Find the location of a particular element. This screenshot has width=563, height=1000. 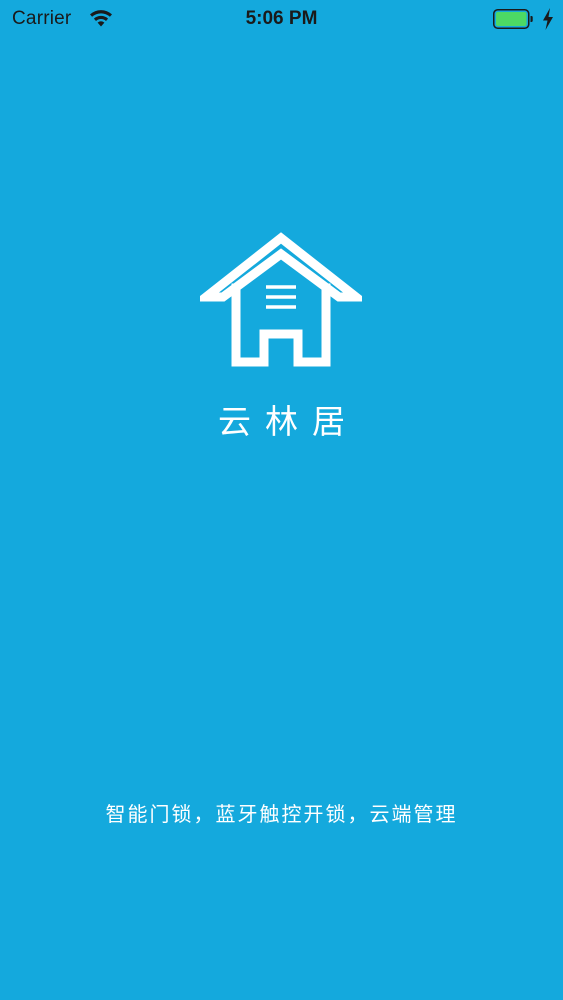

charging-bolt-icon is located at coordinates (548, 19).